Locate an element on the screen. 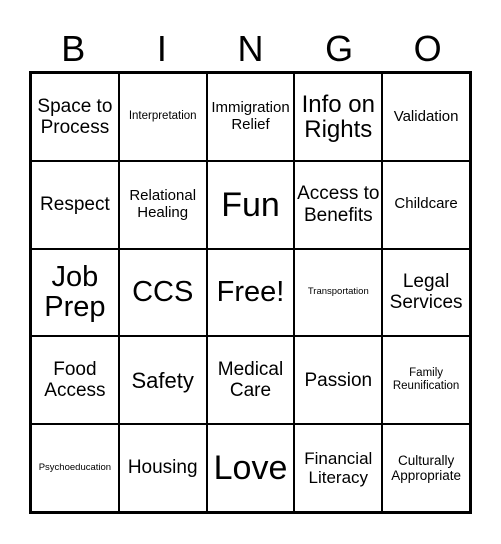  bingo-cell: Respect is located at coordinates (75, 204).